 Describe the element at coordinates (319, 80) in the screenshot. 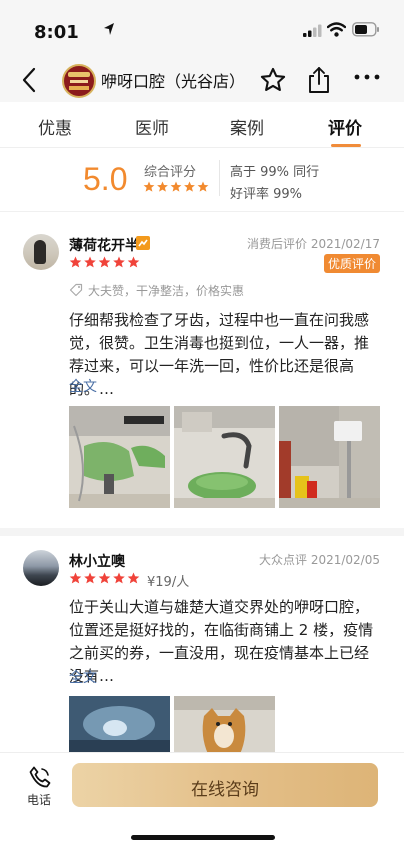

I see `share-icon` at that location.